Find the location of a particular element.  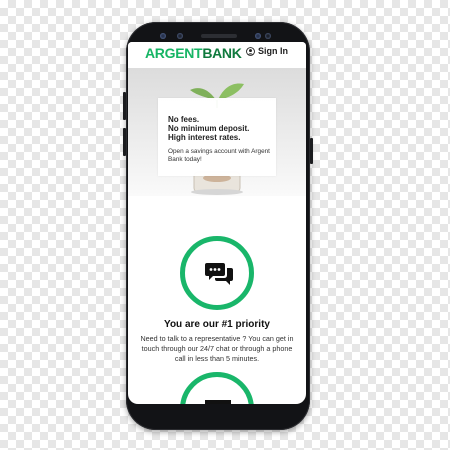

promo-line-2: No minimum deposit. is located at coordinates (209, 128).